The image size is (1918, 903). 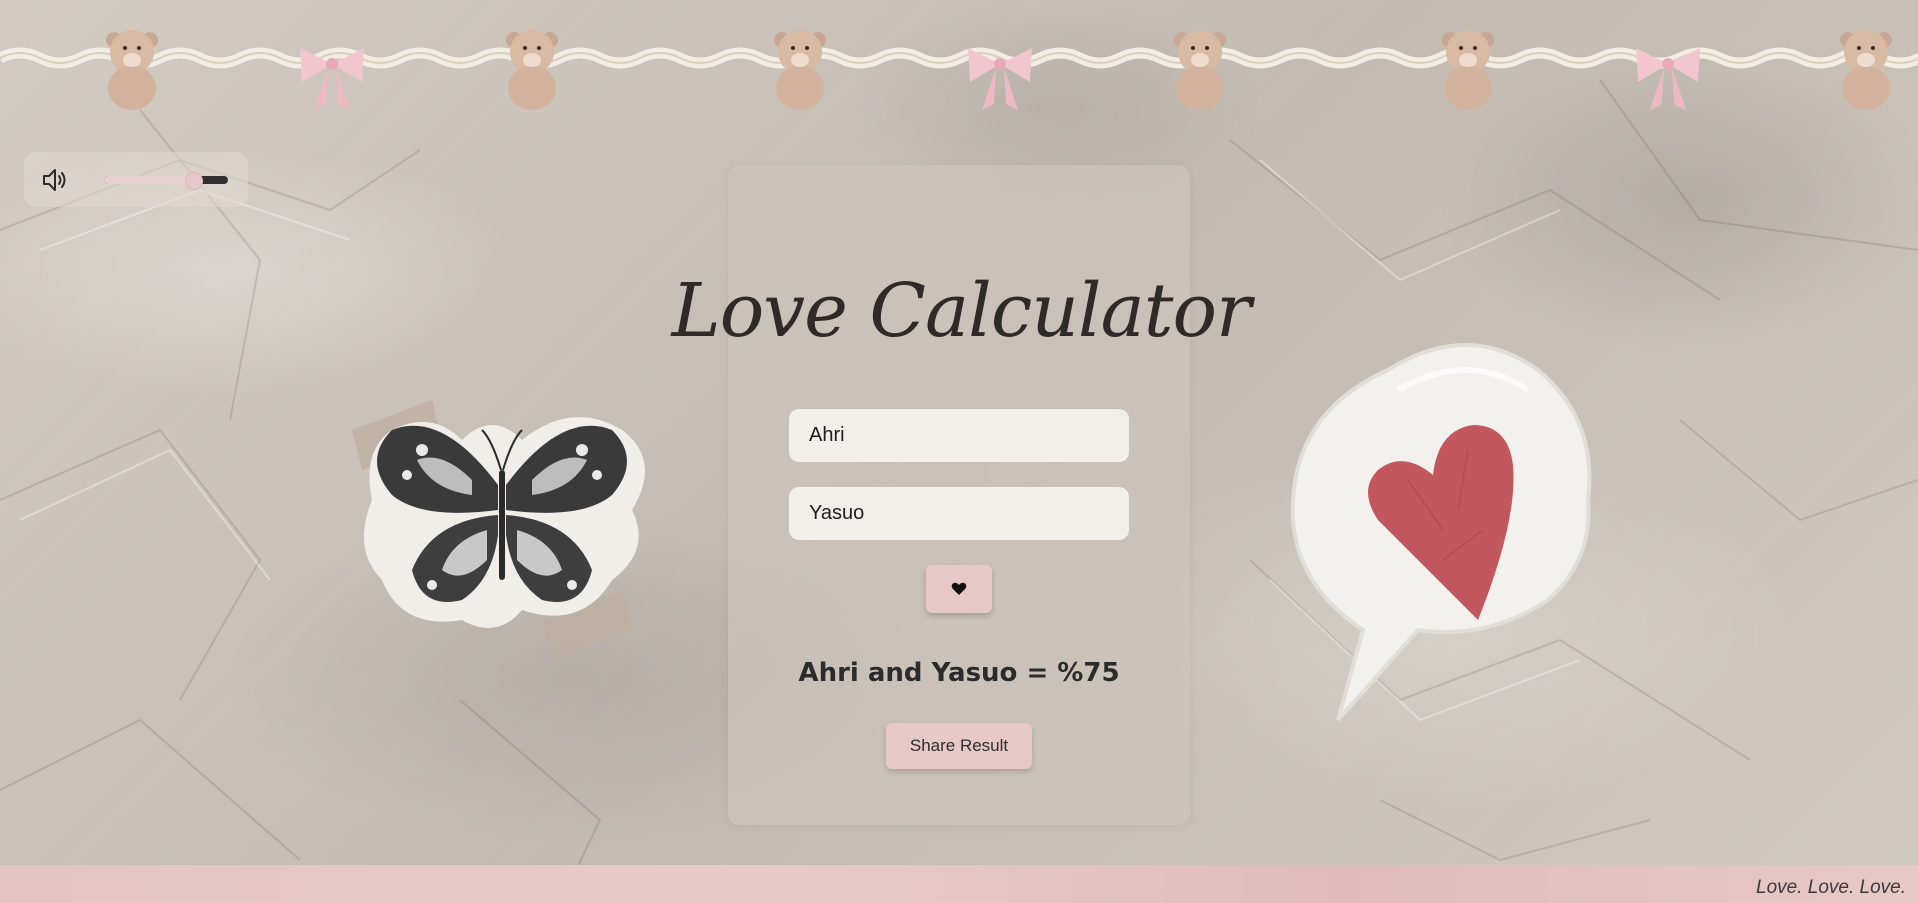 I want to click on volume-slider-fill, so click(x=149, y=180).